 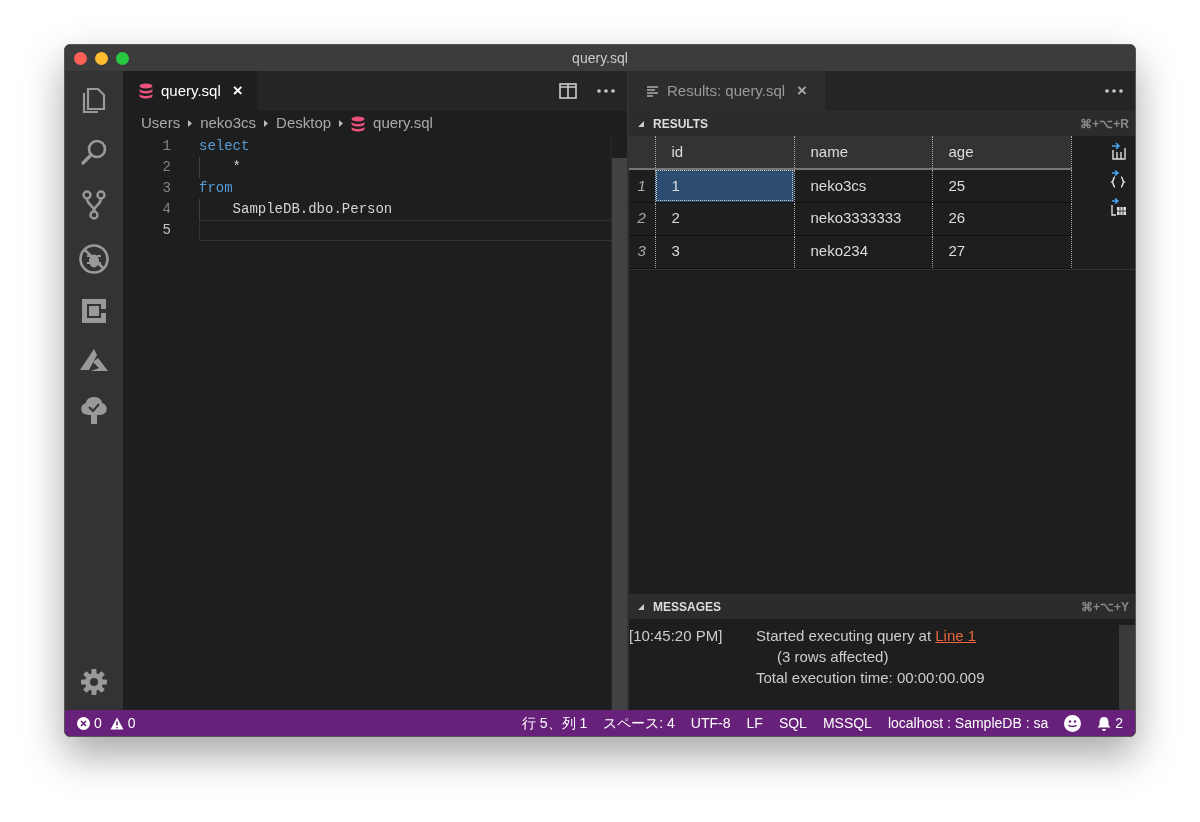 What do you see at coordinates (724, 185) in the screenshot?
I see `table-cell: 1` at bounding box center [724, 185].